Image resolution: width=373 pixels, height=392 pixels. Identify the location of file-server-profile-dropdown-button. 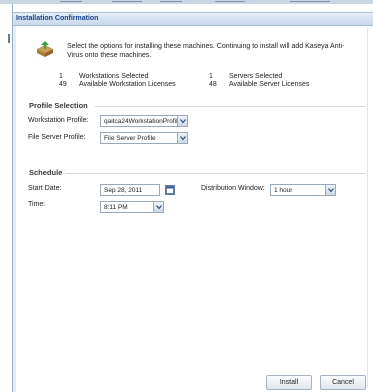
(182, 138).